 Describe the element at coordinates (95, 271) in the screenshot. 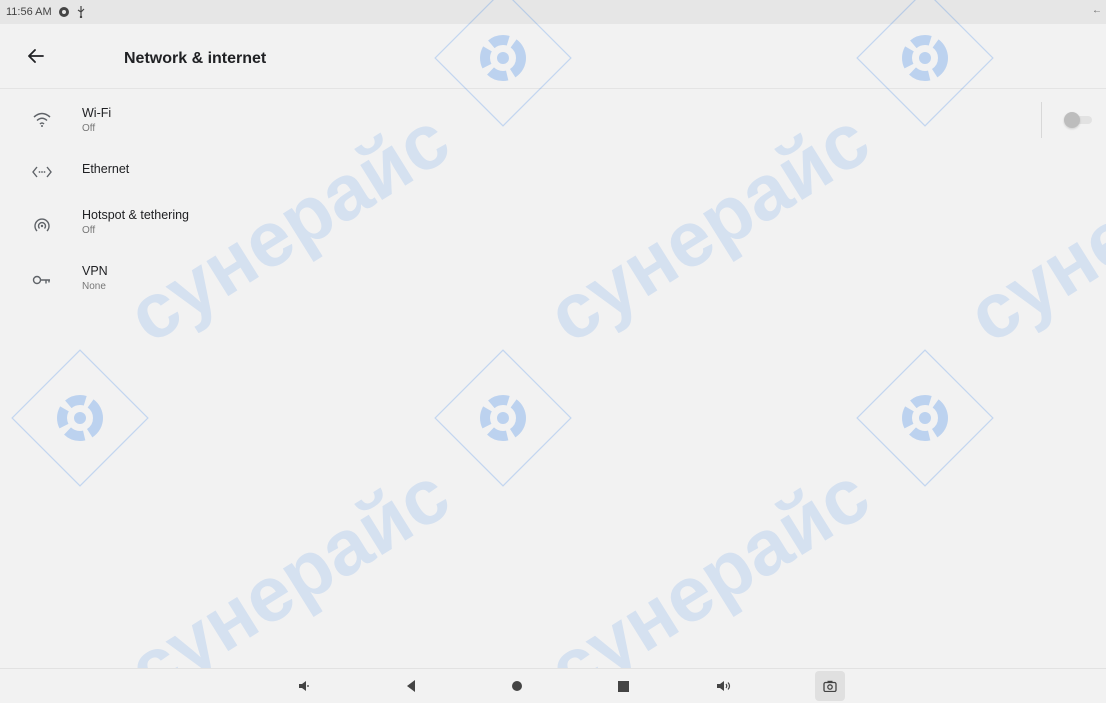

I see `vpn-title: VPN` at that location.